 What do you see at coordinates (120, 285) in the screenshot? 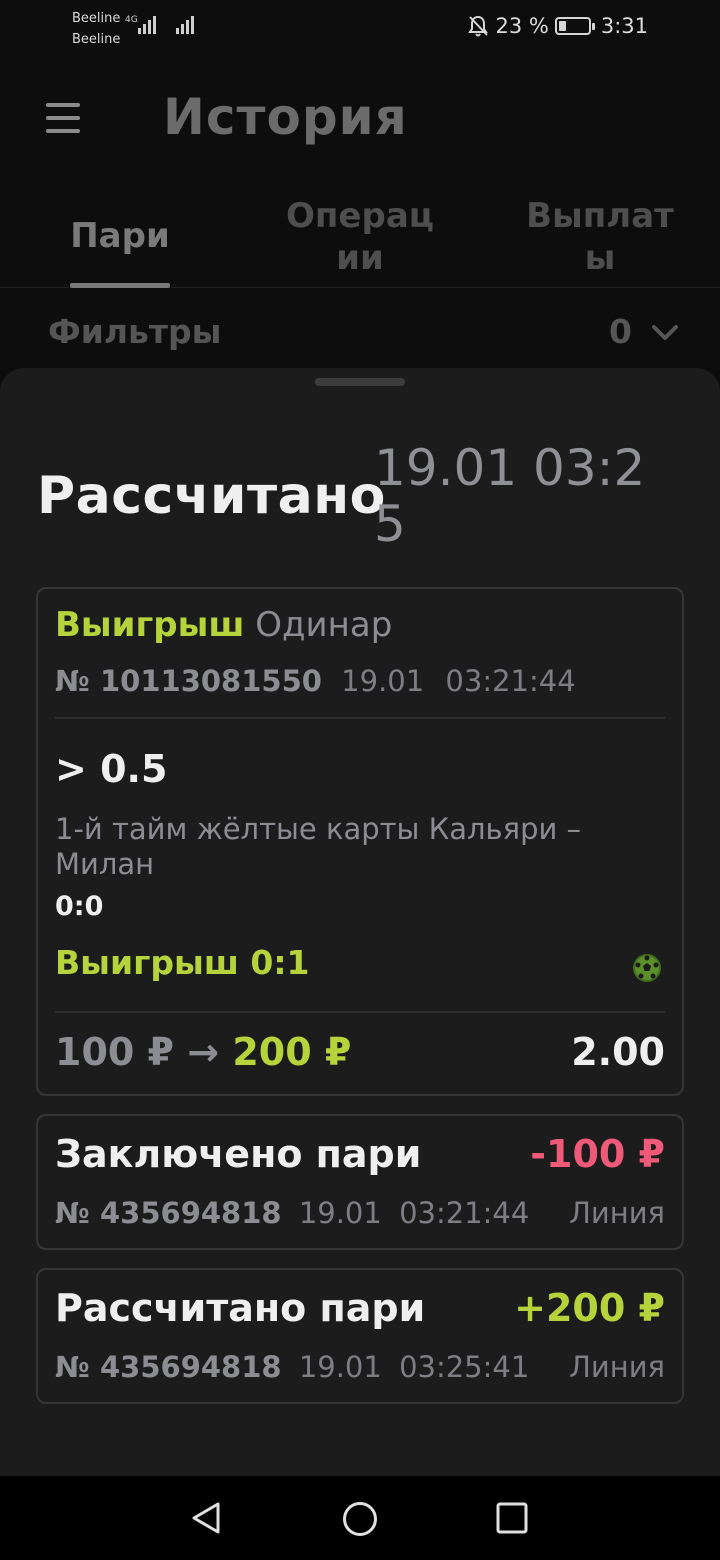
I see `active-tab-indicator` at bounding box center [120, 285].